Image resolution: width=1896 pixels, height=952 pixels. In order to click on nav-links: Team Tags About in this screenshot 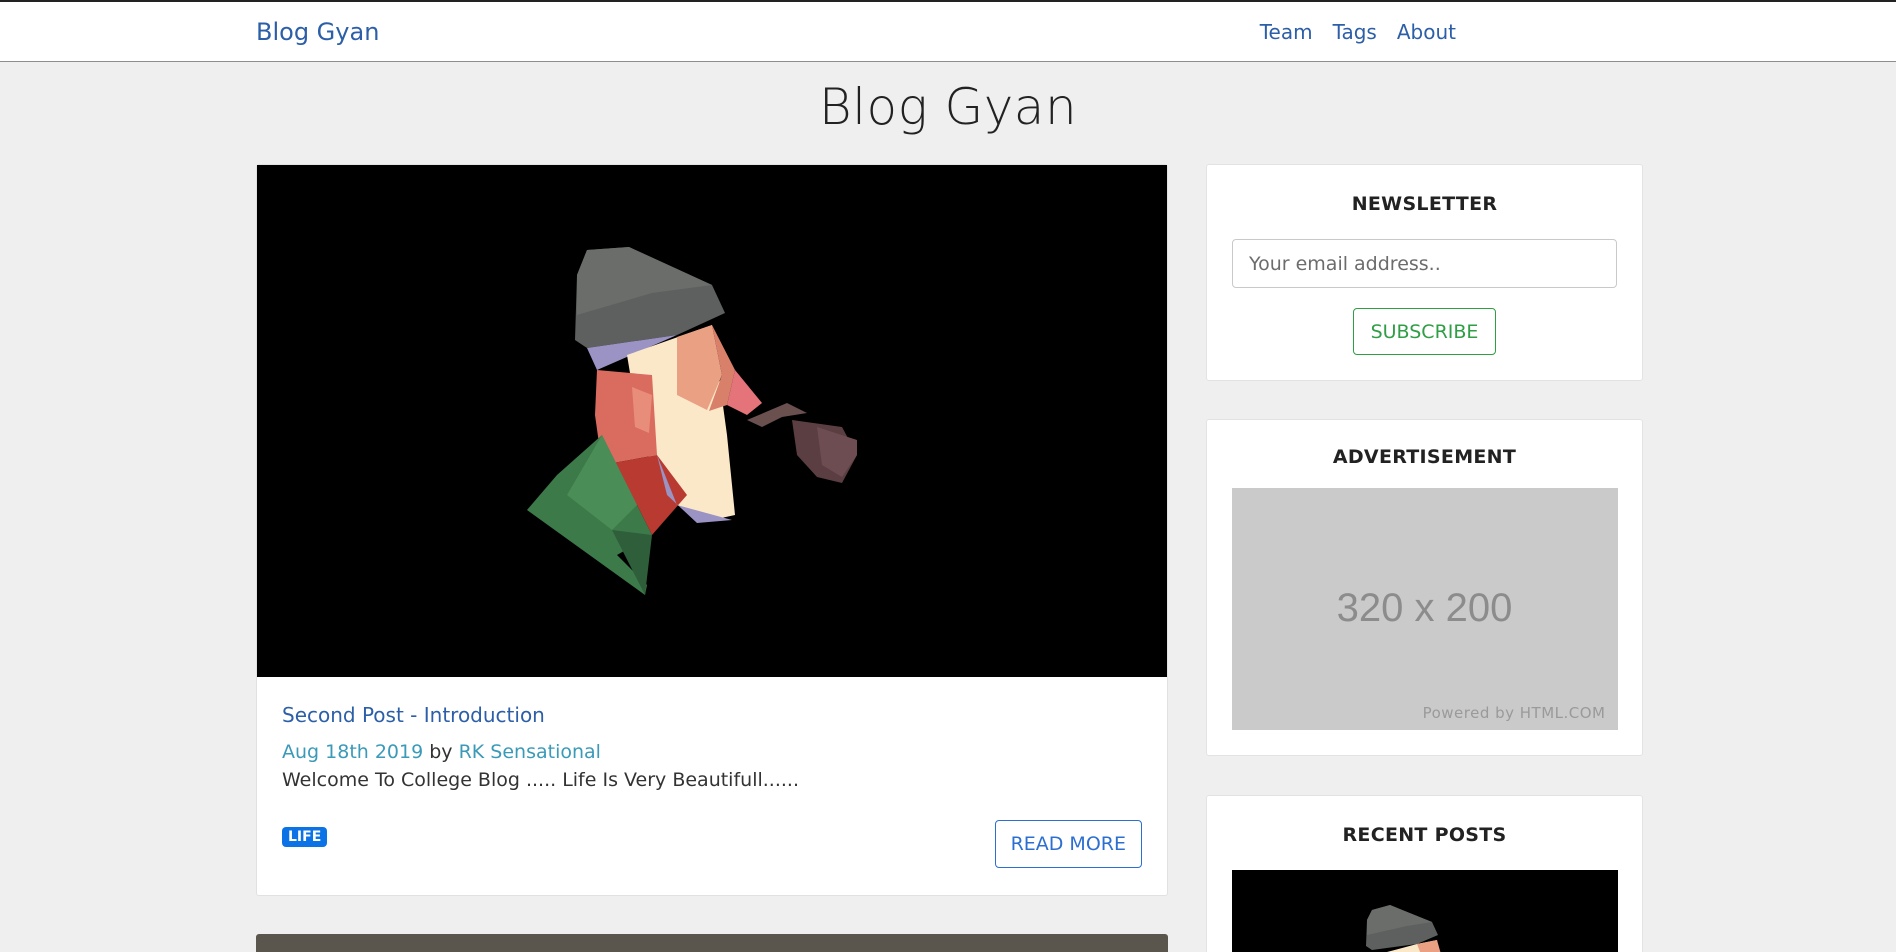, I will do `click(1358, 32)`.